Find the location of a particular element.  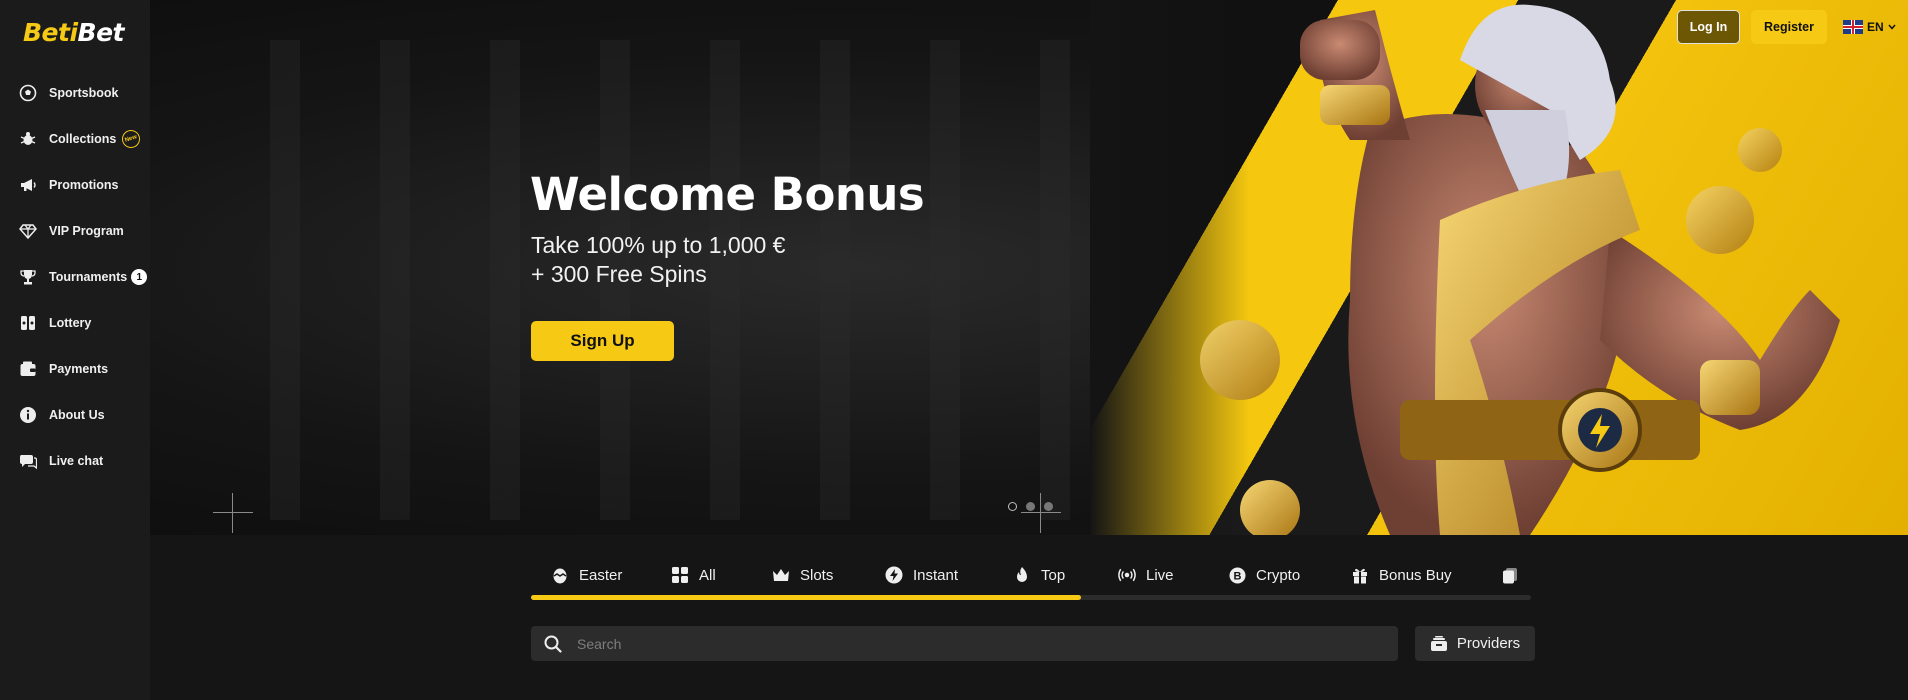

tab-easter: Easter is located at coordinates (586, 575).